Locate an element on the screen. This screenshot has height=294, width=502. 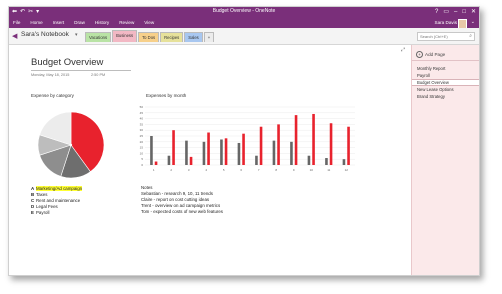
y-tick-label: 0 is located at coordinates (142, 165).